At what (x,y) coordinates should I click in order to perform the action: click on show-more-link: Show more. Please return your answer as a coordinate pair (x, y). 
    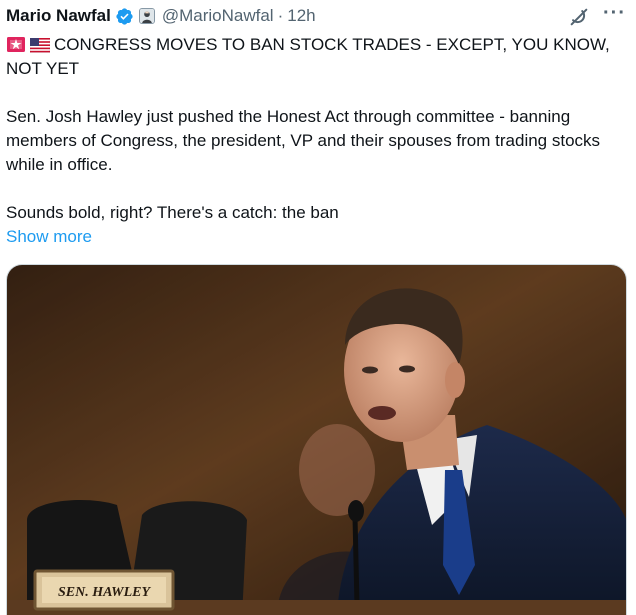
    Looking at the image, I should click on (49, 237).